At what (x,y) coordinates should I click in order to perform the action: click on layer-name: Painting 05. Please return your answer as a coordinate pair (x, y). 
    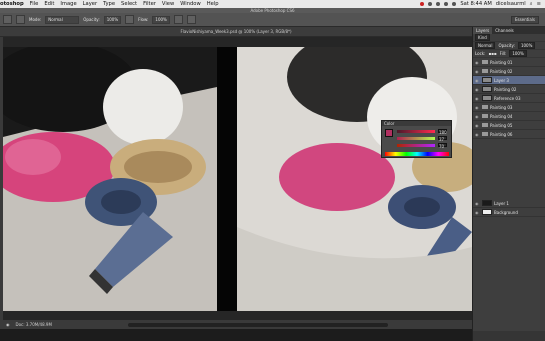
    Looking at the image, I should click on (501, 125).